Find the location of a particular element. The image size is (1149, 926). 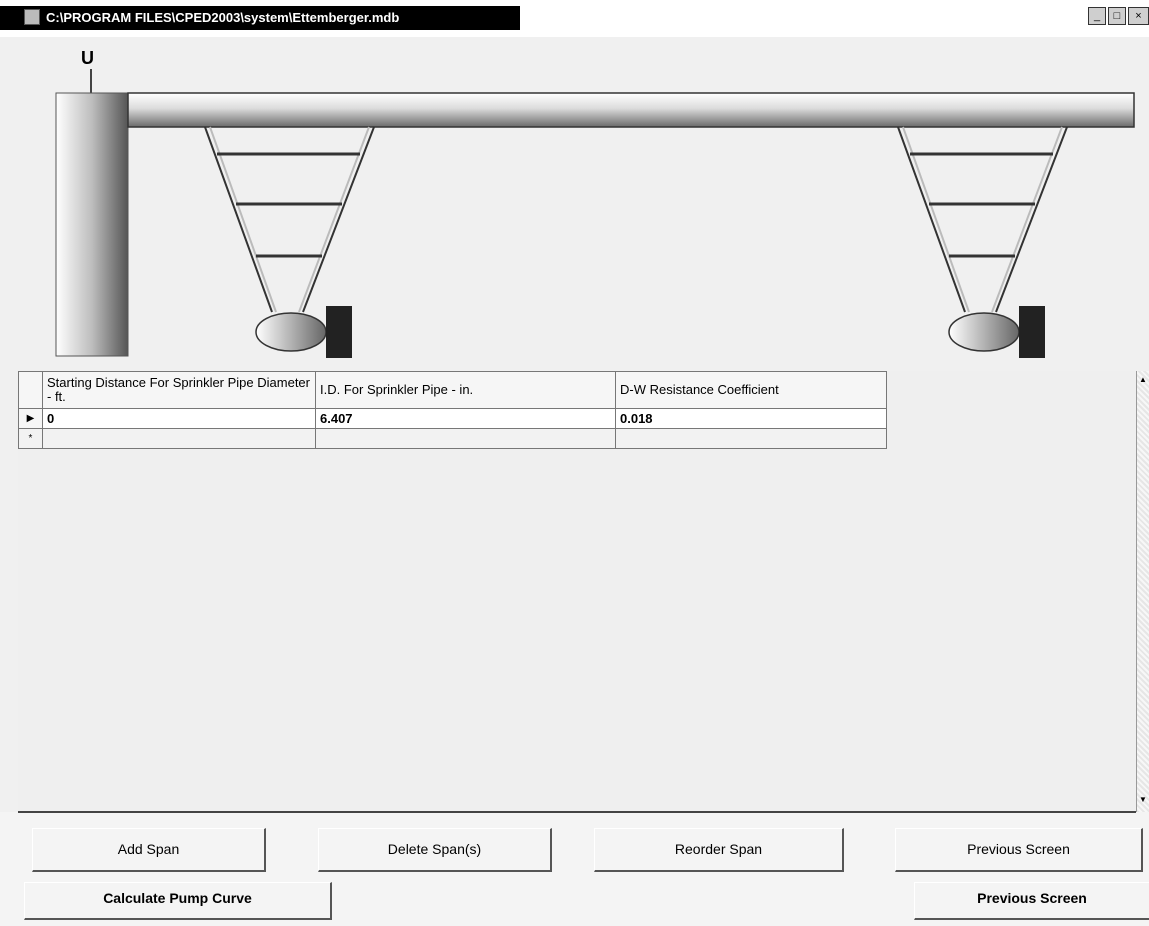

vertical-scrollbar: ▲ ▼ is located at coordinates (1142, 591).